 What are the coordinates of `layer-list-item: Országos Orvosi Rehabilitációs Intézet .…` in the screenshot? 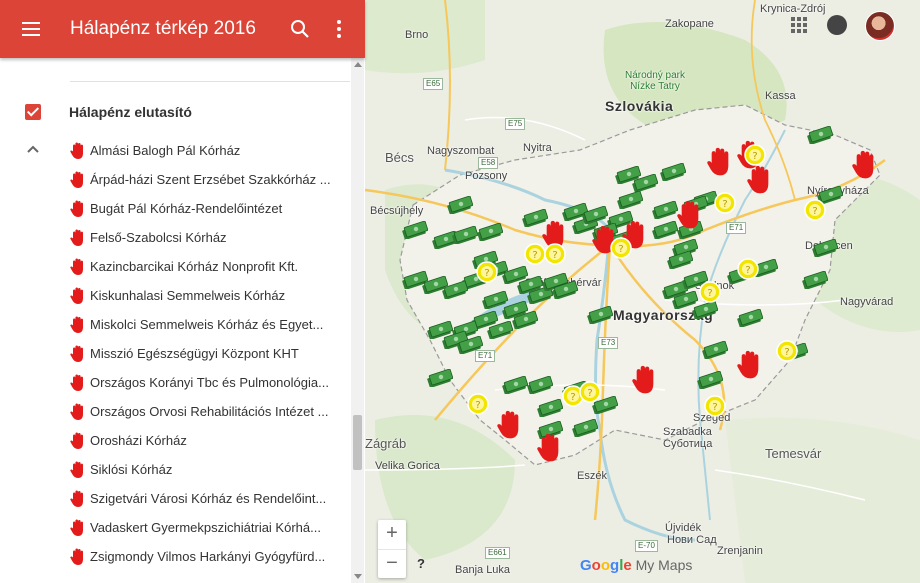 It's located at (205, 411).